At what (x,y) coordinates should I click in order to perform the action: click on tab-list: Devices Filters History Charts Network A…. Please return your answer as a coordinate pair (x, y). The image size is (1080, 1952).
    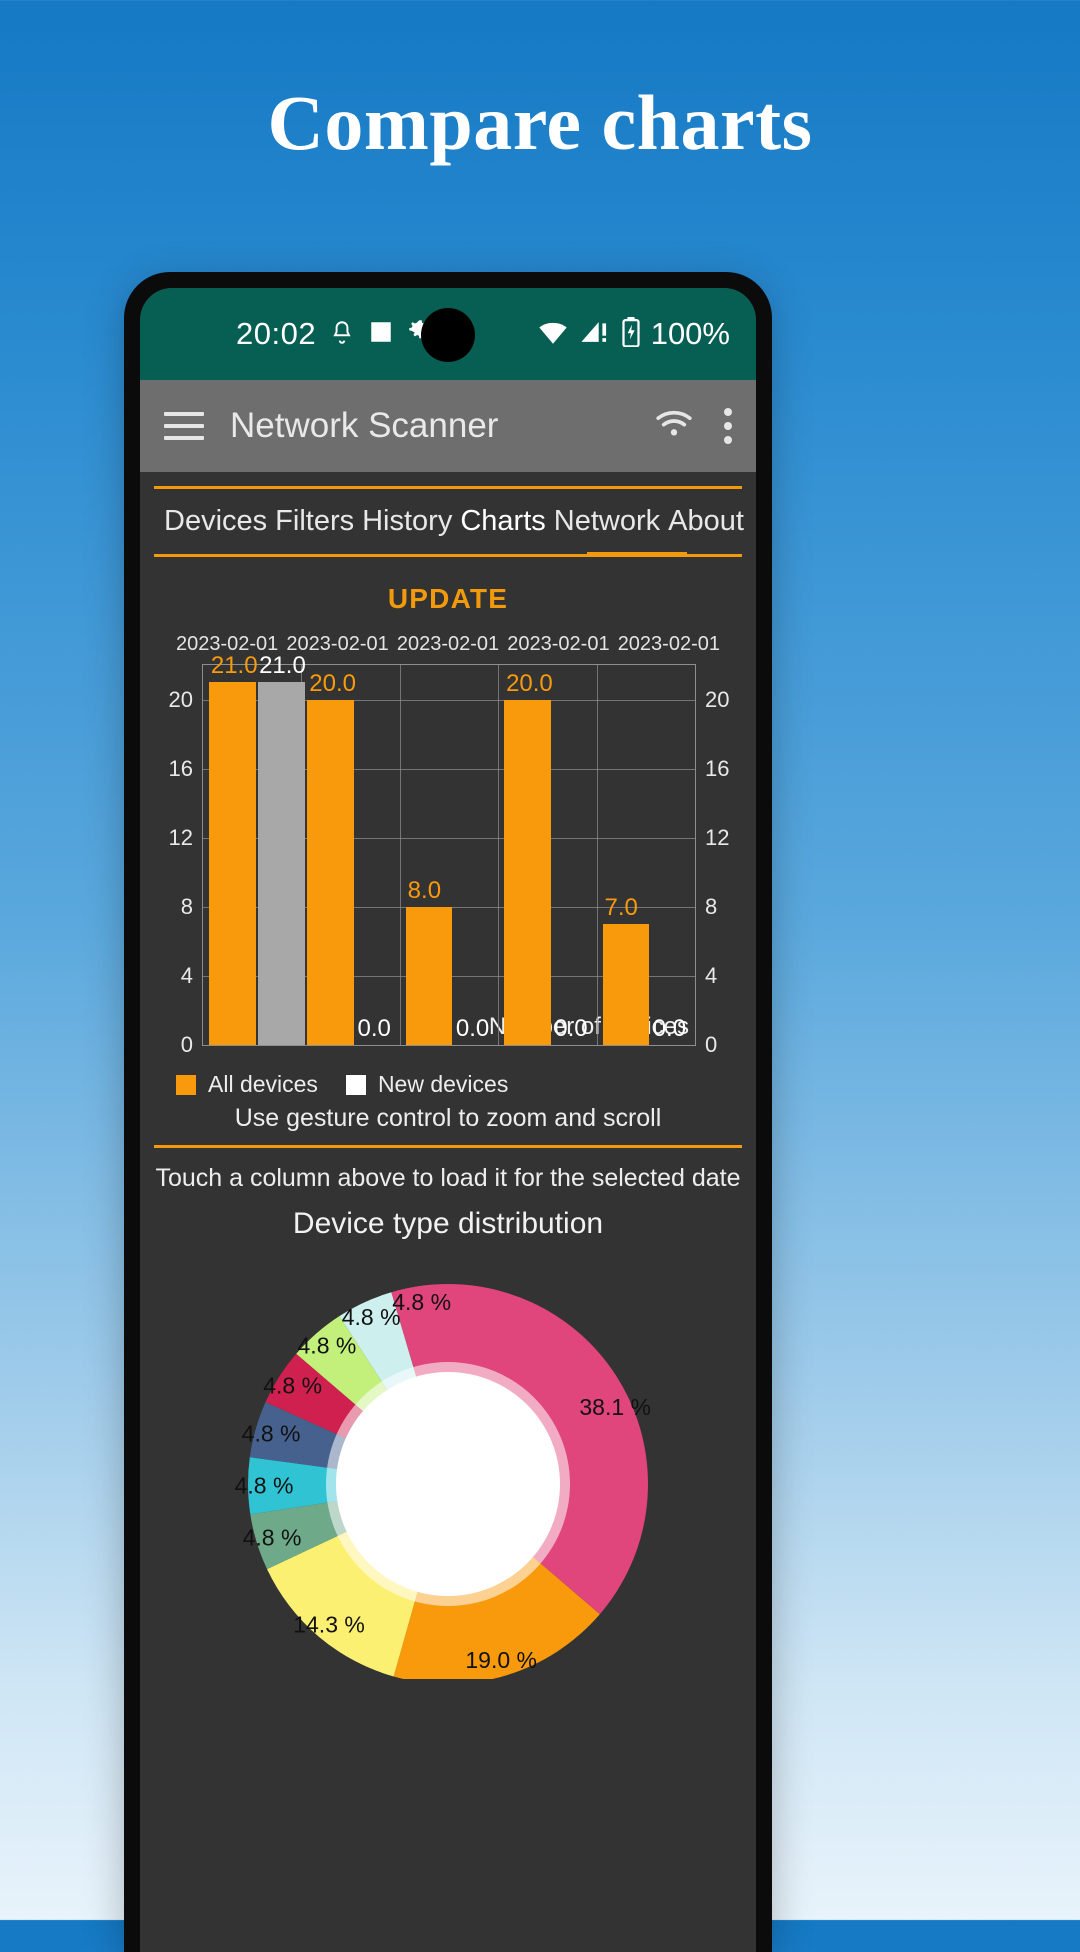
    Looking at the image, I should click on (449, 521).